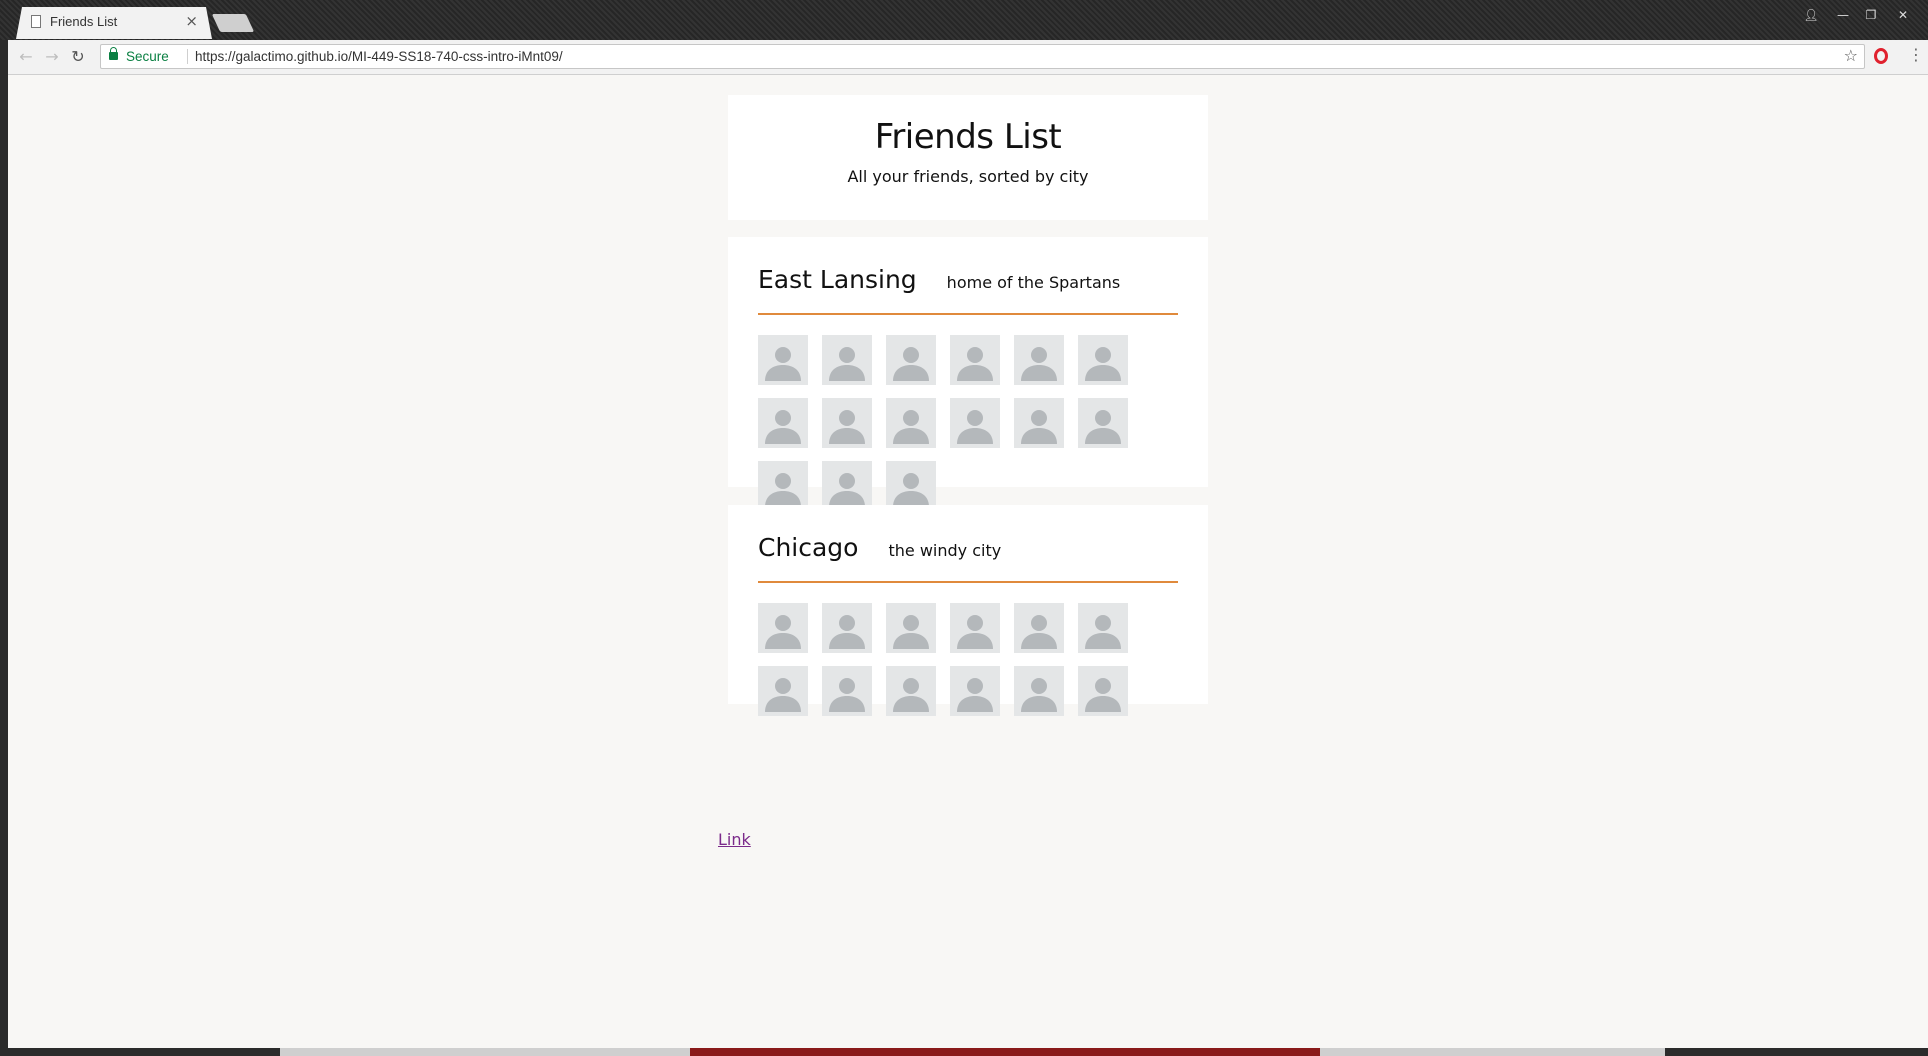 The height and width of the screenshot is (1056, 1928). What do you see at coordinates (1811, 15) in the screenshot?
I see `profile-icon: 👤︎` at bounding box center [1811, 15].